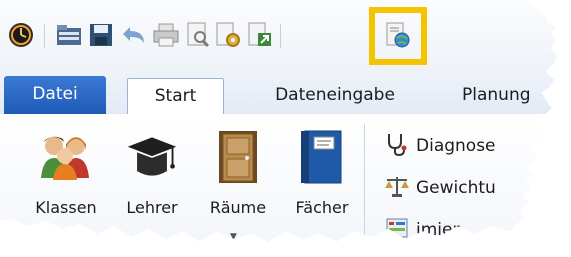 The width and height of the screenshot is (571, 257). I want to click on clock-icon, so click(21, 35).